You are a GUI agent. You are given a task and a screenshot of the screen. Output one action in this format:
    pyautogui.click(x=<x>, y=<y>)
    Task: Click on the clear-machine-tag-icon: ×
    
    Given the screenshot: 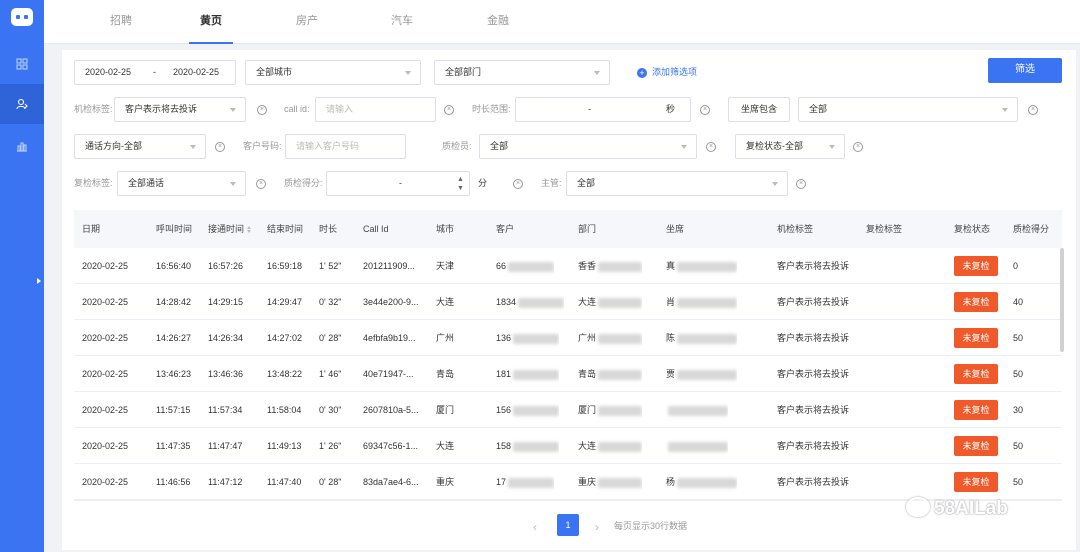 What is the action you would take?
    pyautogui.click(x=262, y=110)
    